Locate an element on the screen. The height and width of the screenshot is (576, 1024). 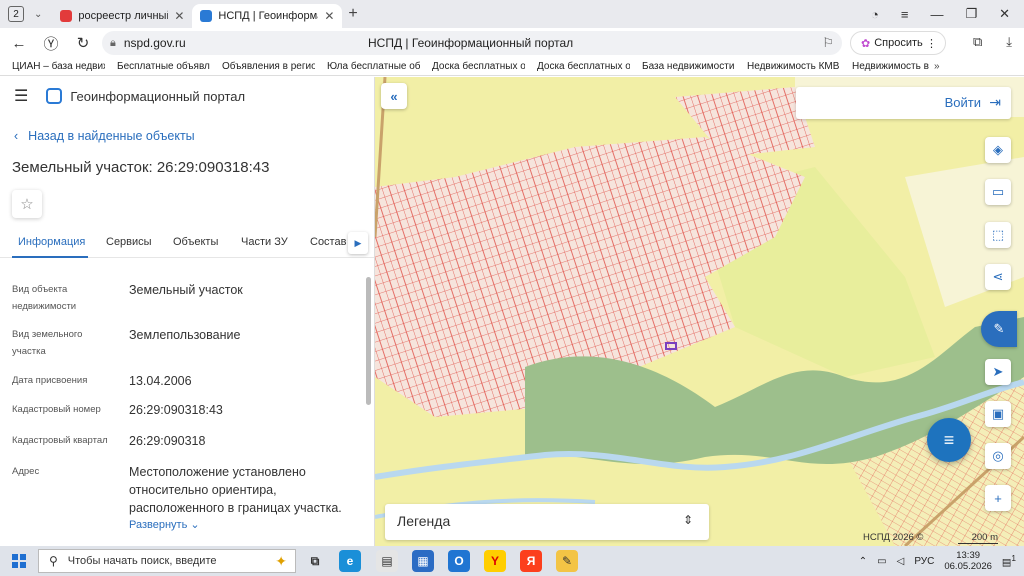
more-bookmarks-icon: » is located at coordinates (937, 66).